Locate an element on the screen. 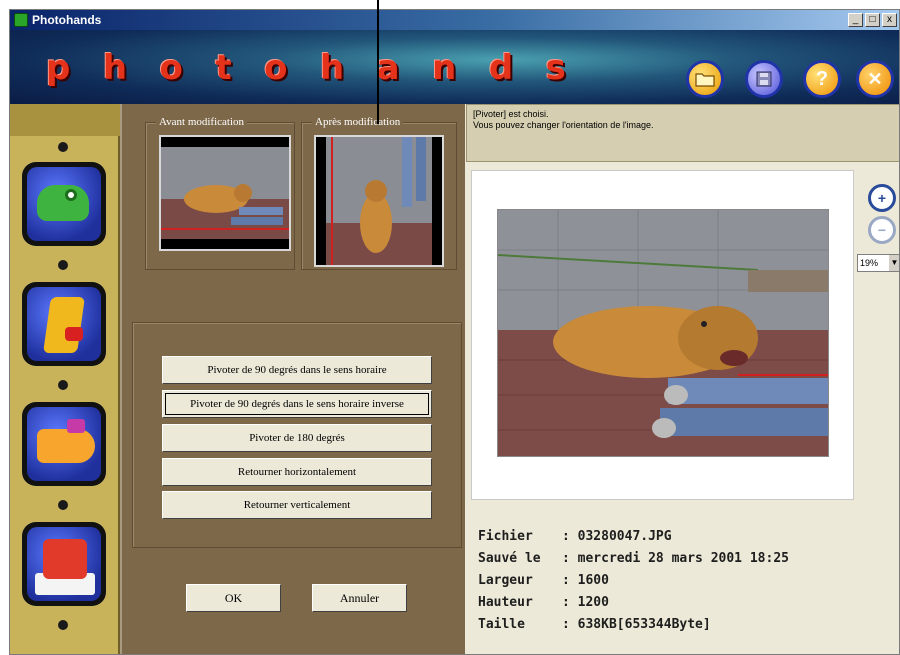  logo-letter: p is located at coordinates (58, 68).